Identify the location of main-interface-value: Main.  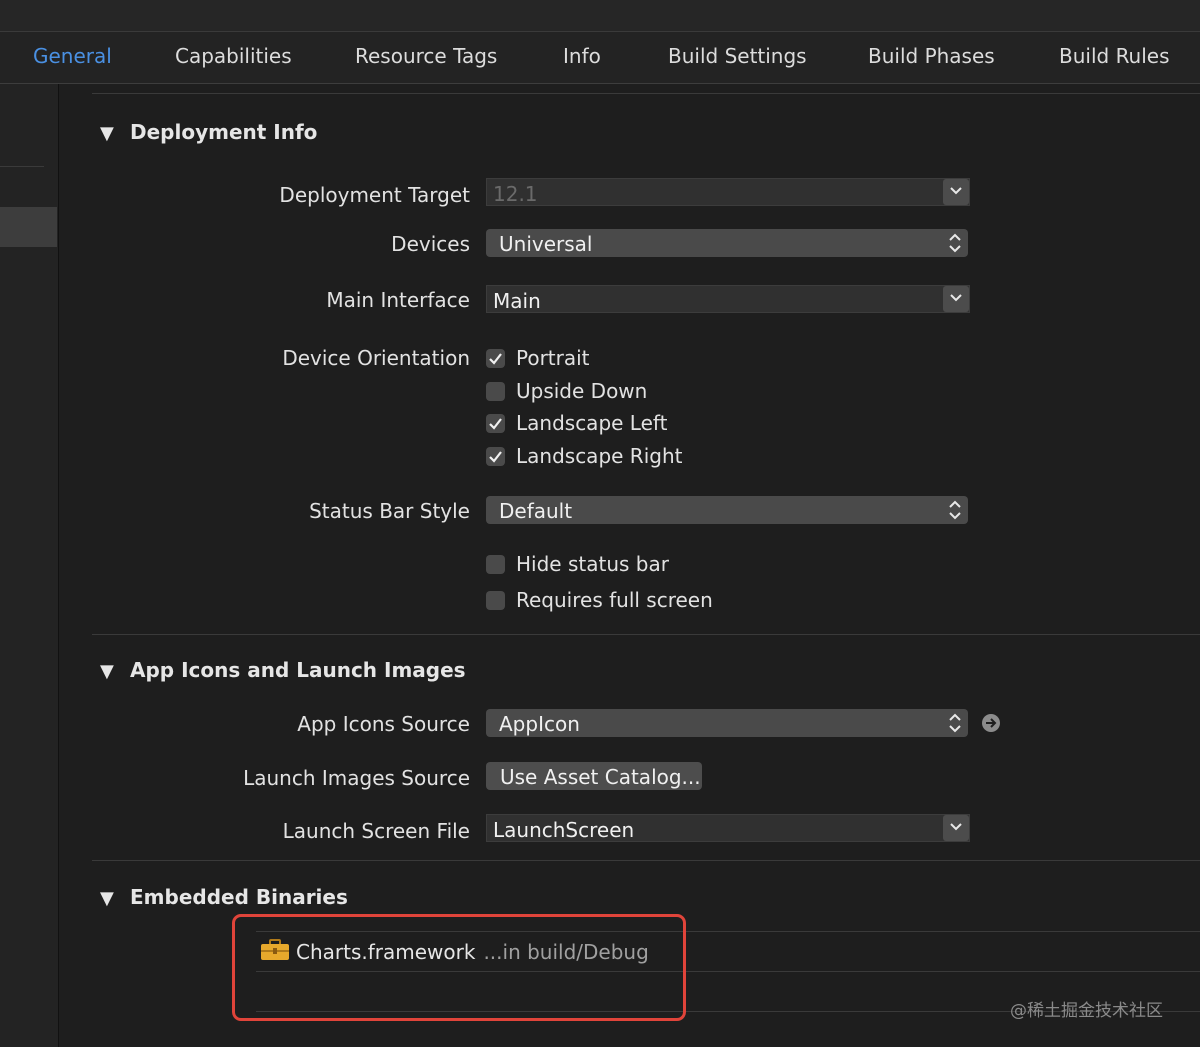
(517, 301).